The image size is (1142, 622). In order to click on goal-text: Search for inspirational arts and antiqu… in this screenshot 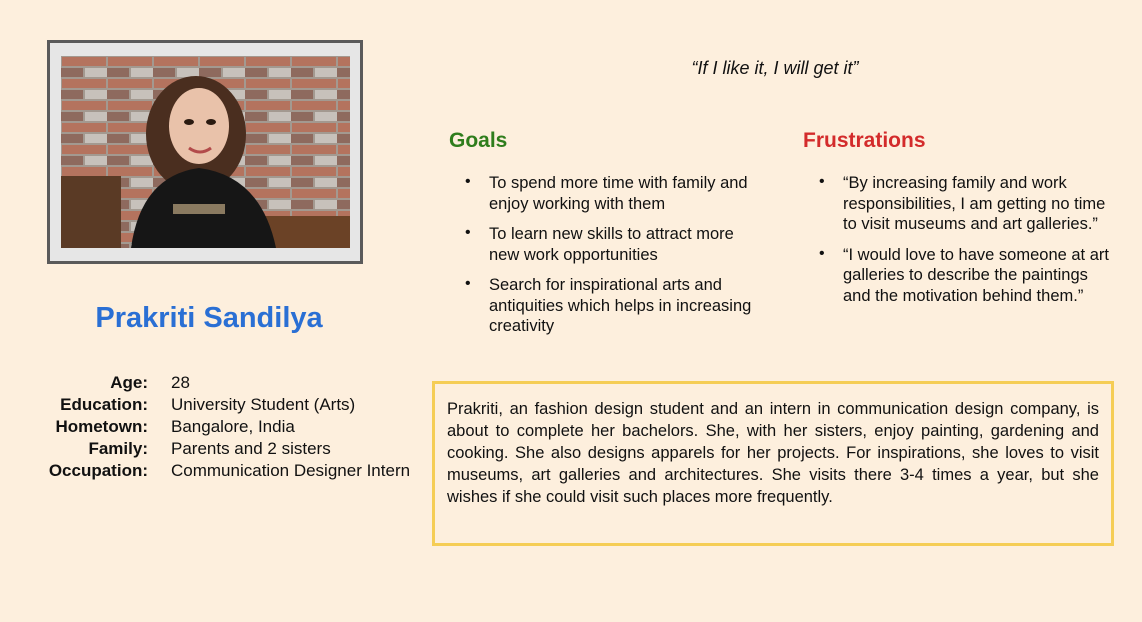, I will do `click(620, 305)`.